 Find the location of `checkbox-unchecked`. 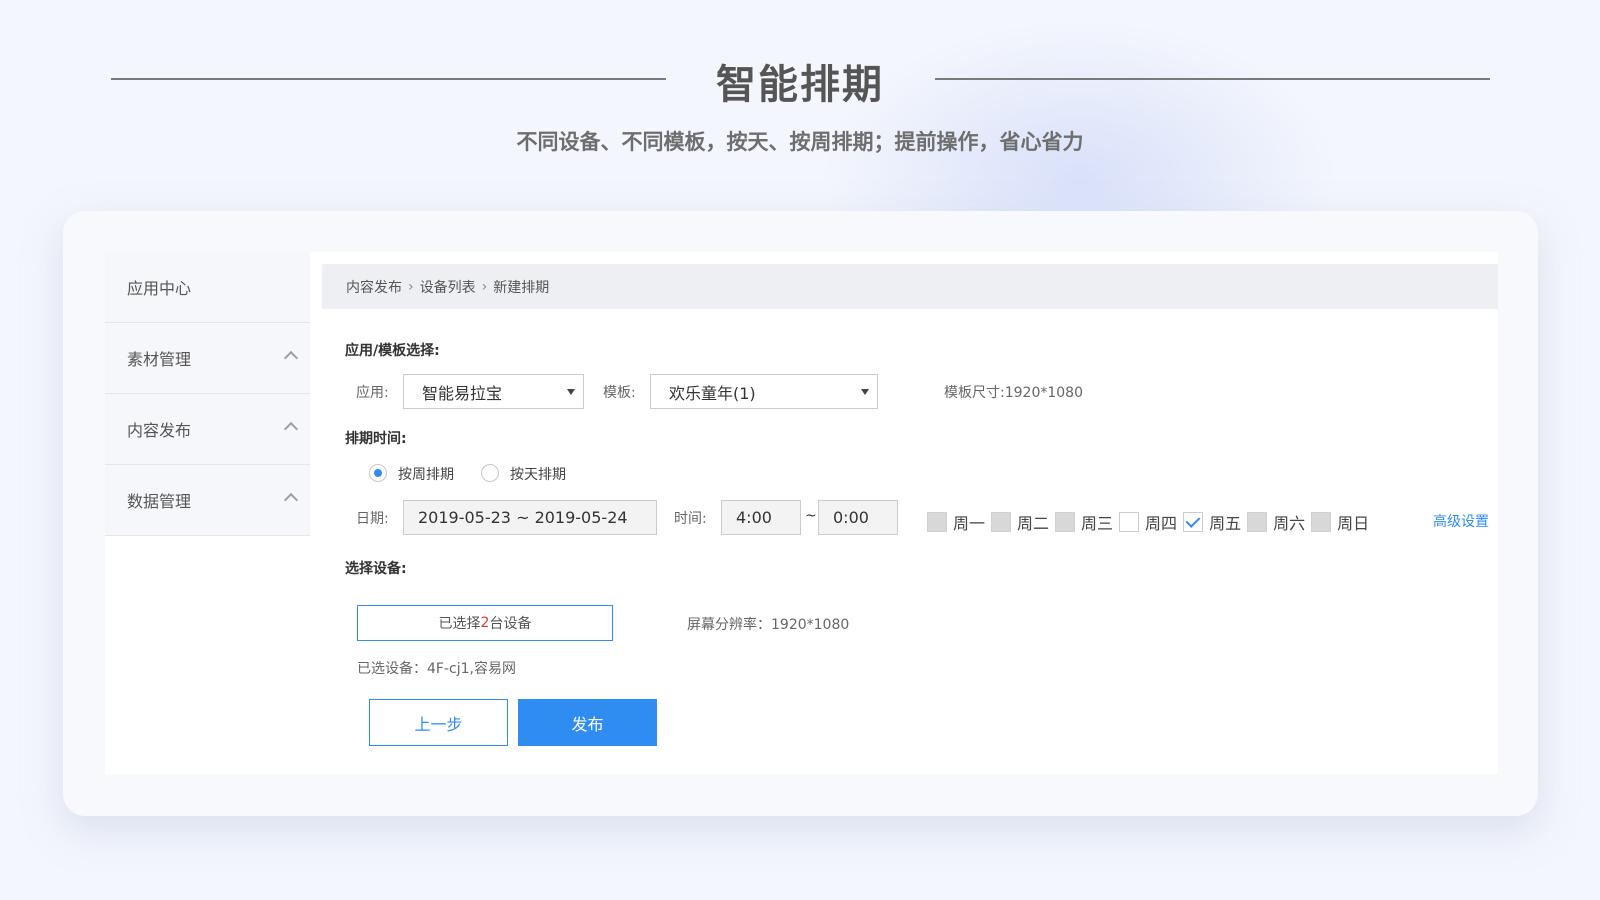

checkbox-unchecked is located at coordinates (1129, 522).